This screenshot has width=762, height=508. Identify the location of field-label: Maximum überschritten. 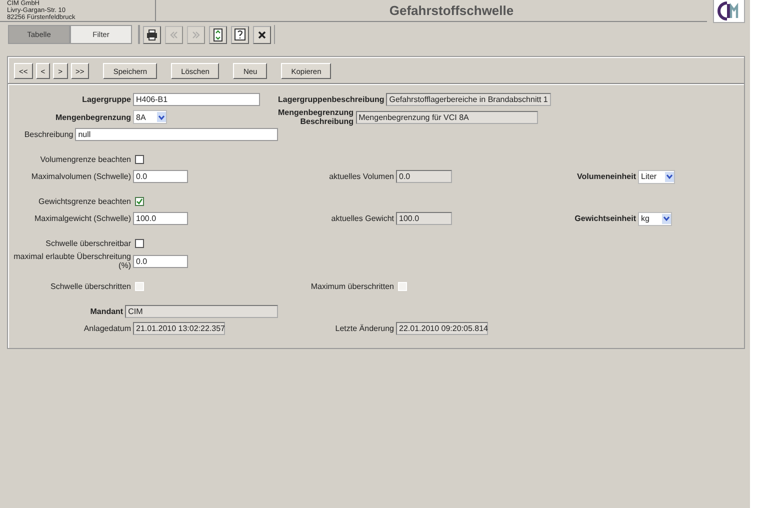
(352, 286).